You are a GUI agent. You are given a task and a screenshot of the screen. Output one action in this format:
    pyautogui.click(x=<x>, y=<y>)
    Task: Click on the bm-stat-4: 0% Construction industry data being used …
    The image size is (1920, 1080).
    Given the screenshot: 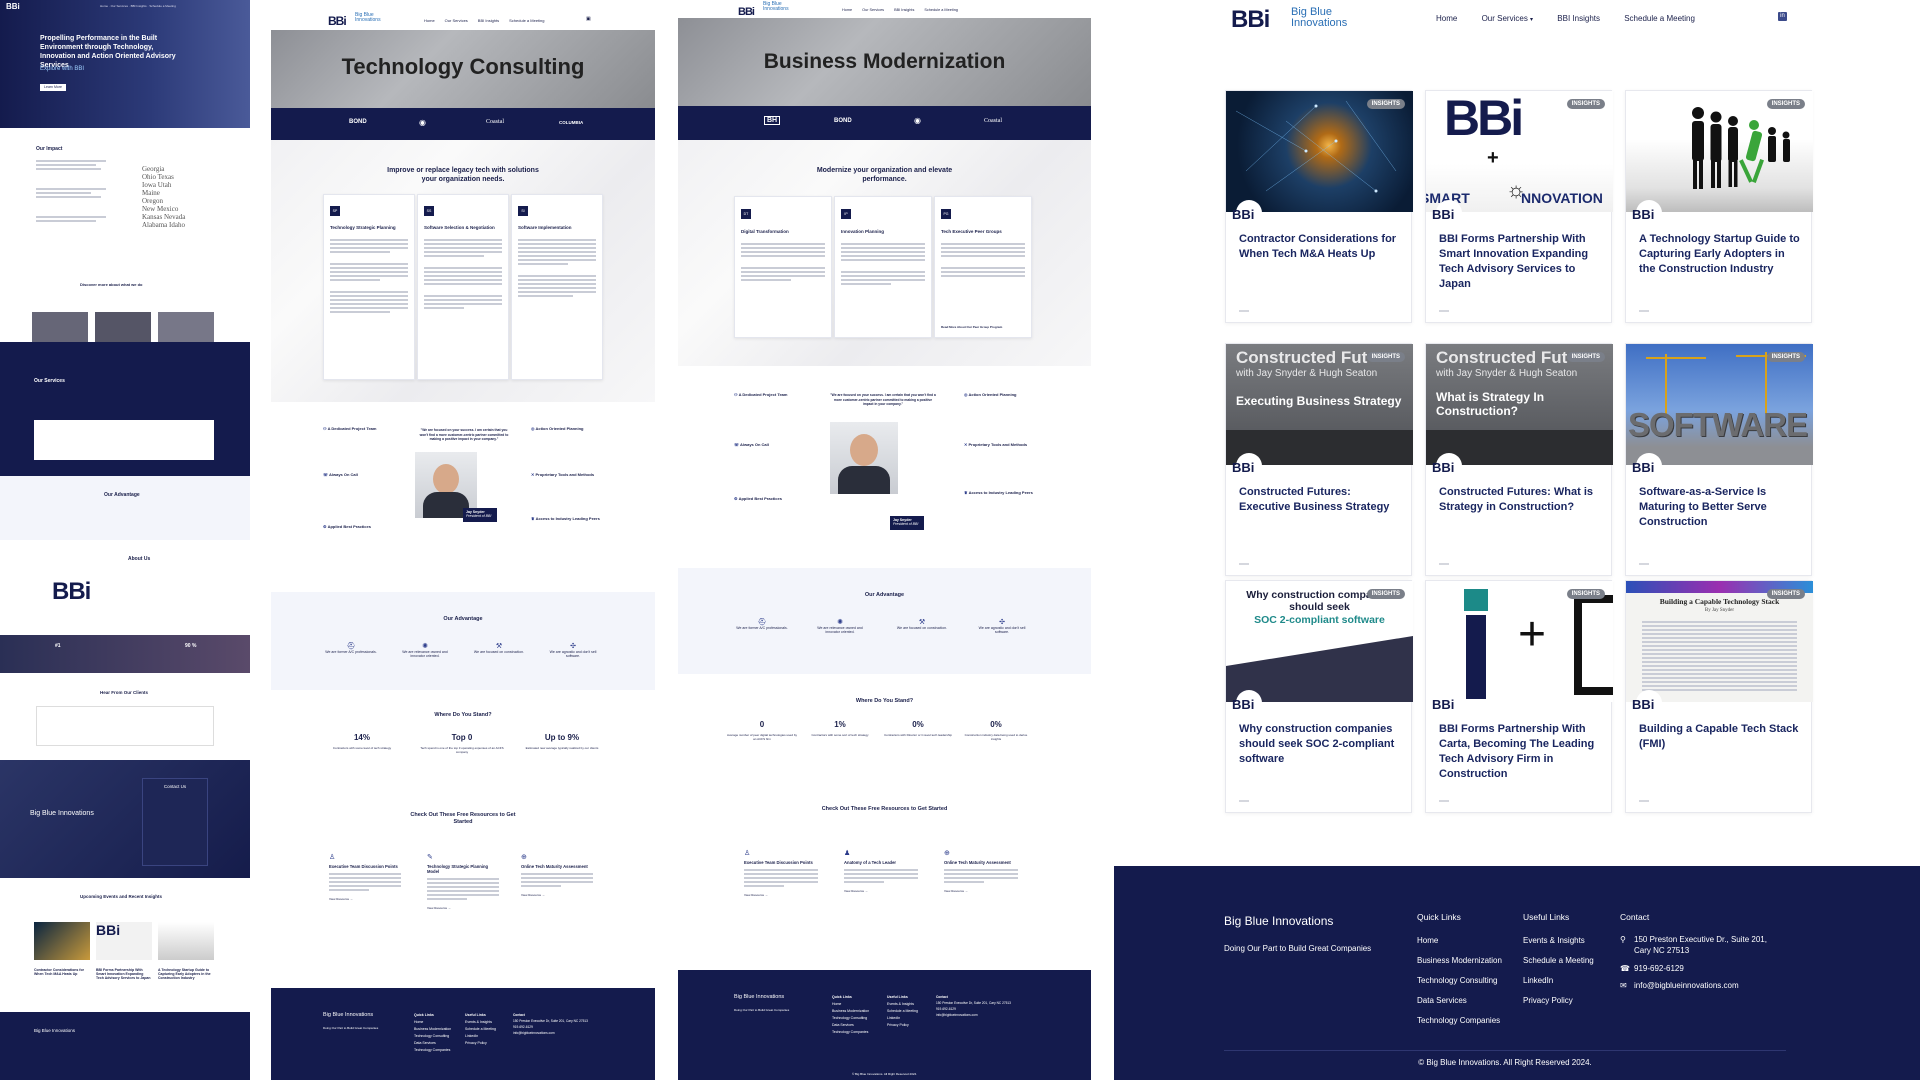 What is the action you would take?
    pyautogui.click(x=996, y=730)
    